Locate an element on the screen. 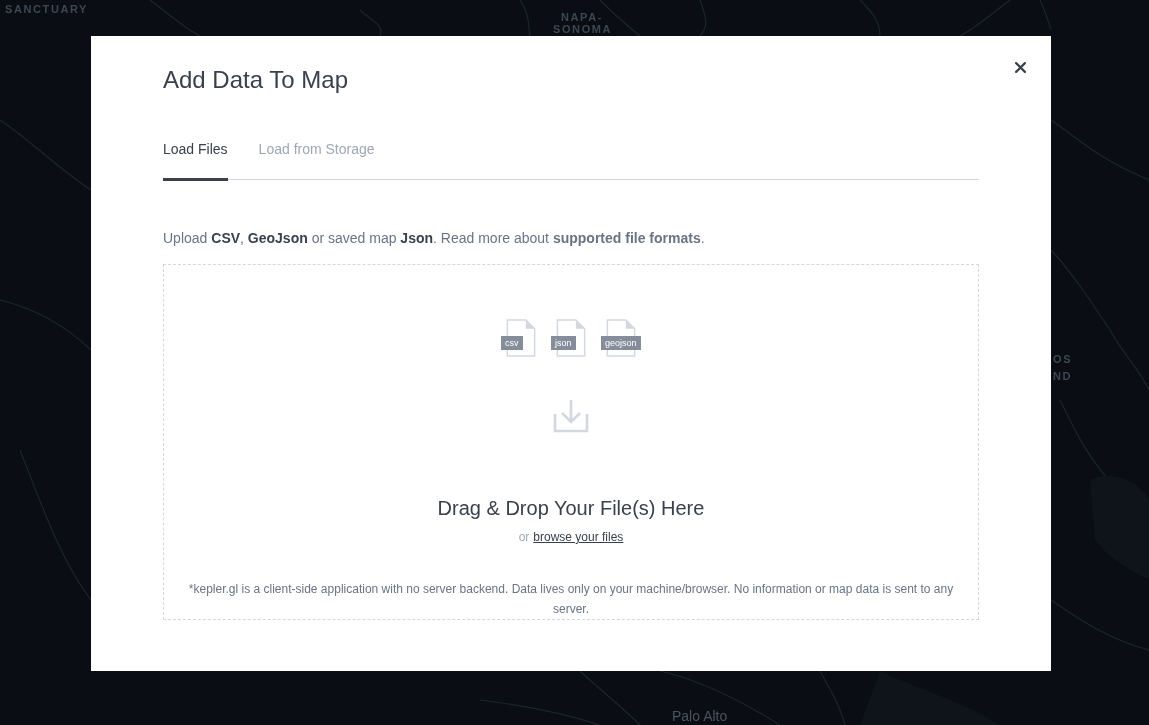 The height and width of the screenshot is (725, 1149). upload-instructions: Upload CSV, GeoJson or saved map Json. Read more about supported file formats. is located at coordinates (434, 238).